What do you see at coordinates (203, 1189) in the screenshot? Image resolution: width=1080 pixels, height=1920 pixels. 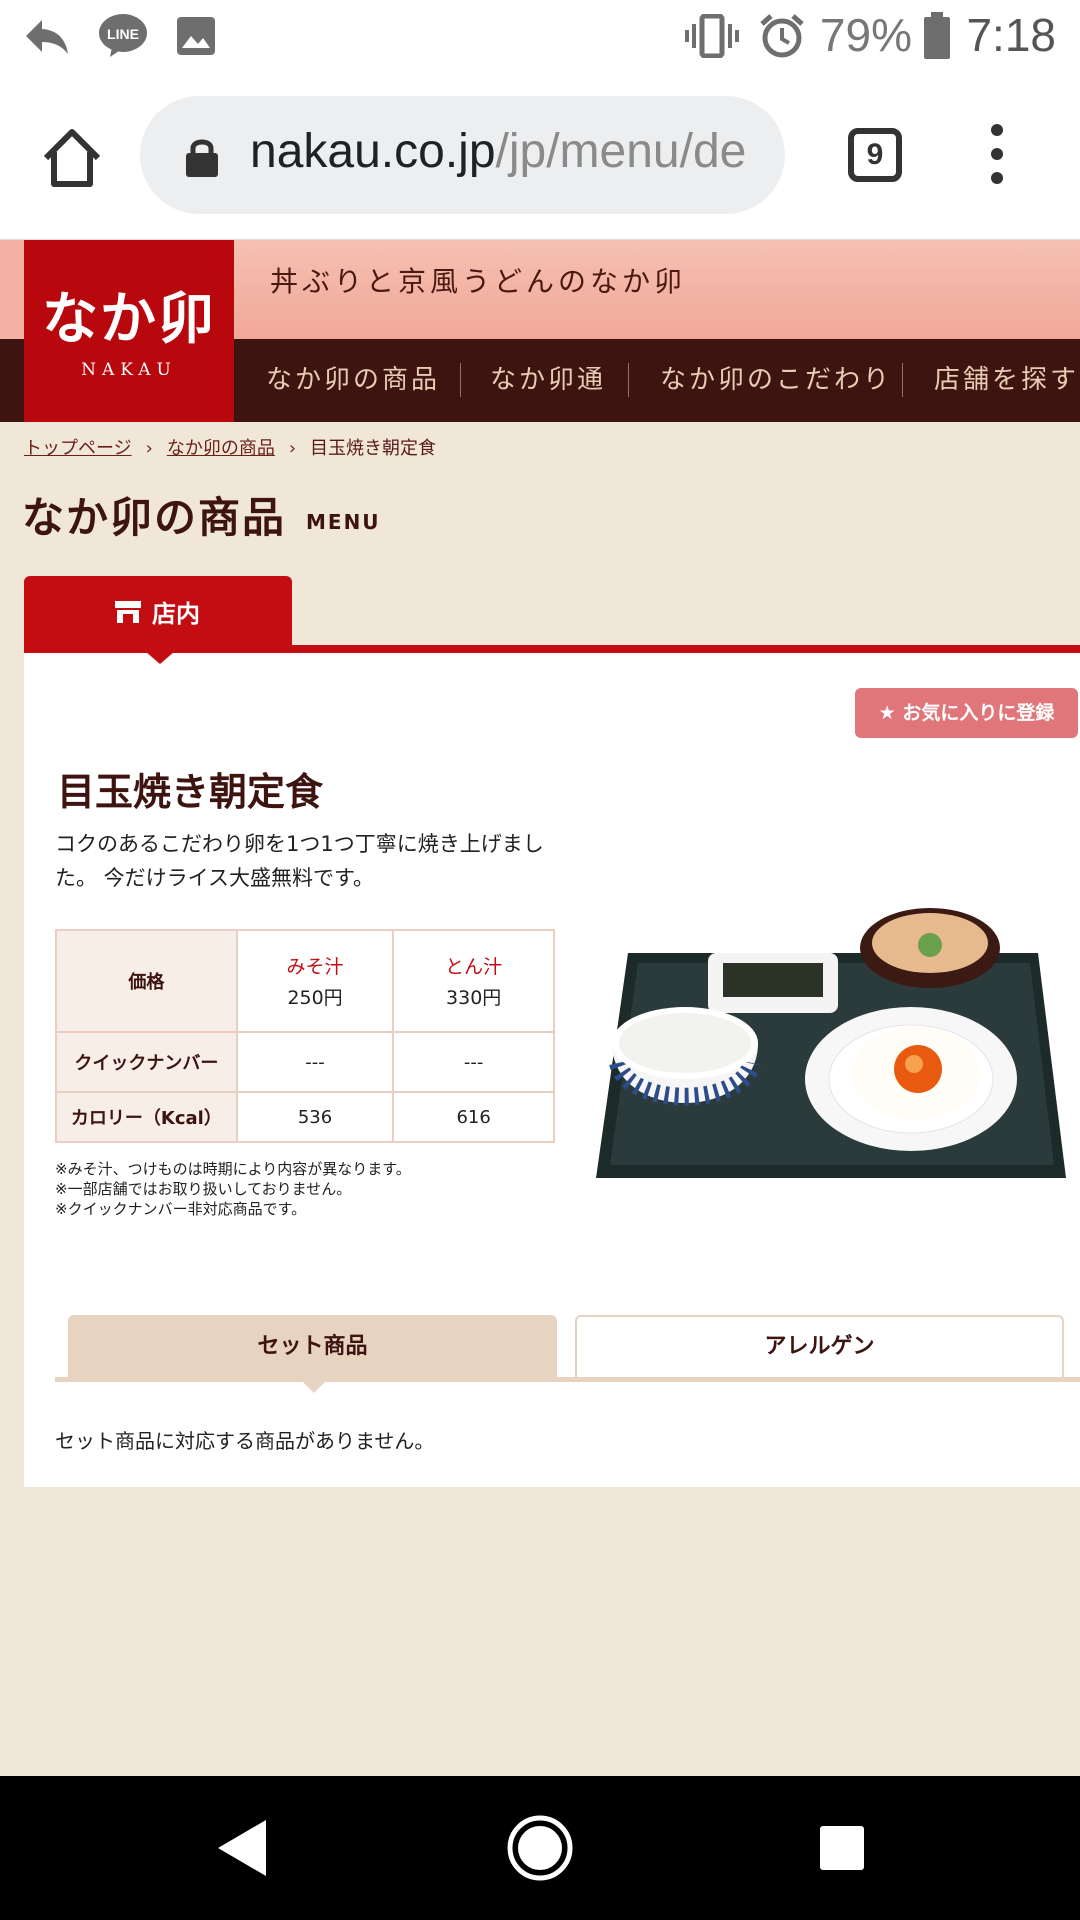 I see `note-line: ※一部店舗ではお取り扱いしておりません。` at bounding box center [203, 1189].